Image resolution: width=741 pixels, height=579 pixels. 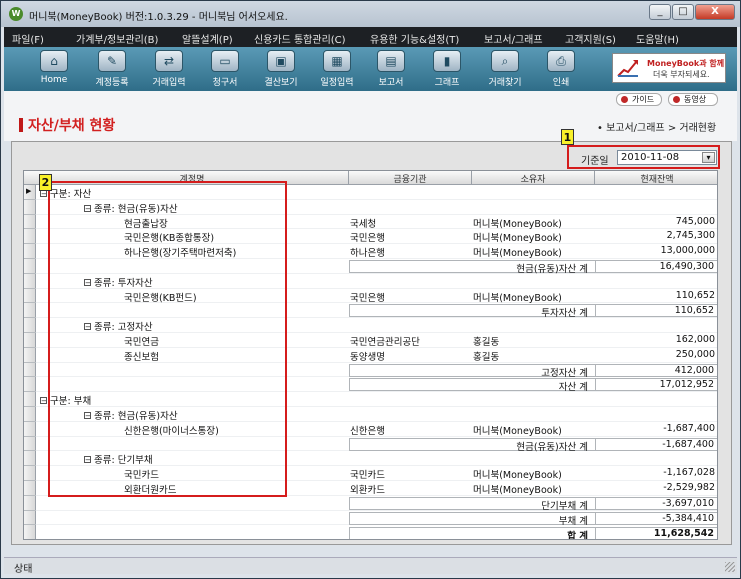 What do you see at coordinates (533, 386) in the screenshot?
I see `subtotal-row: 자산 계 17,012,952` at bounding box center [533, 386].